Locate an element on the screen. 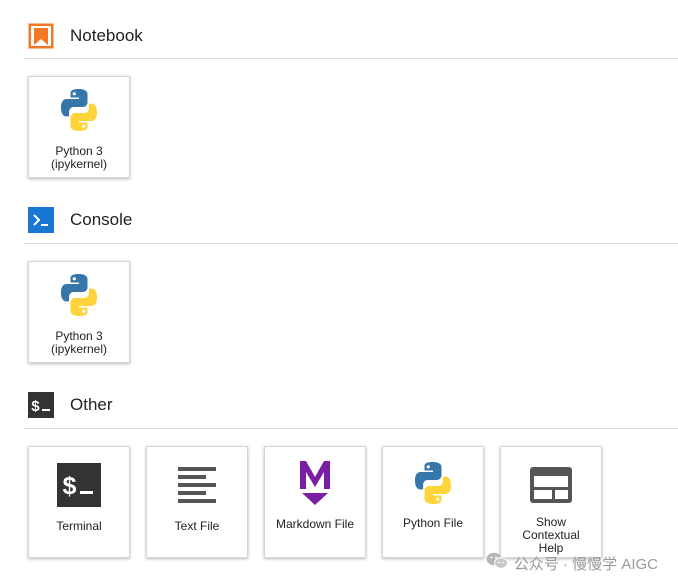  console-section-header: Console is located at coordinates (353, 220).